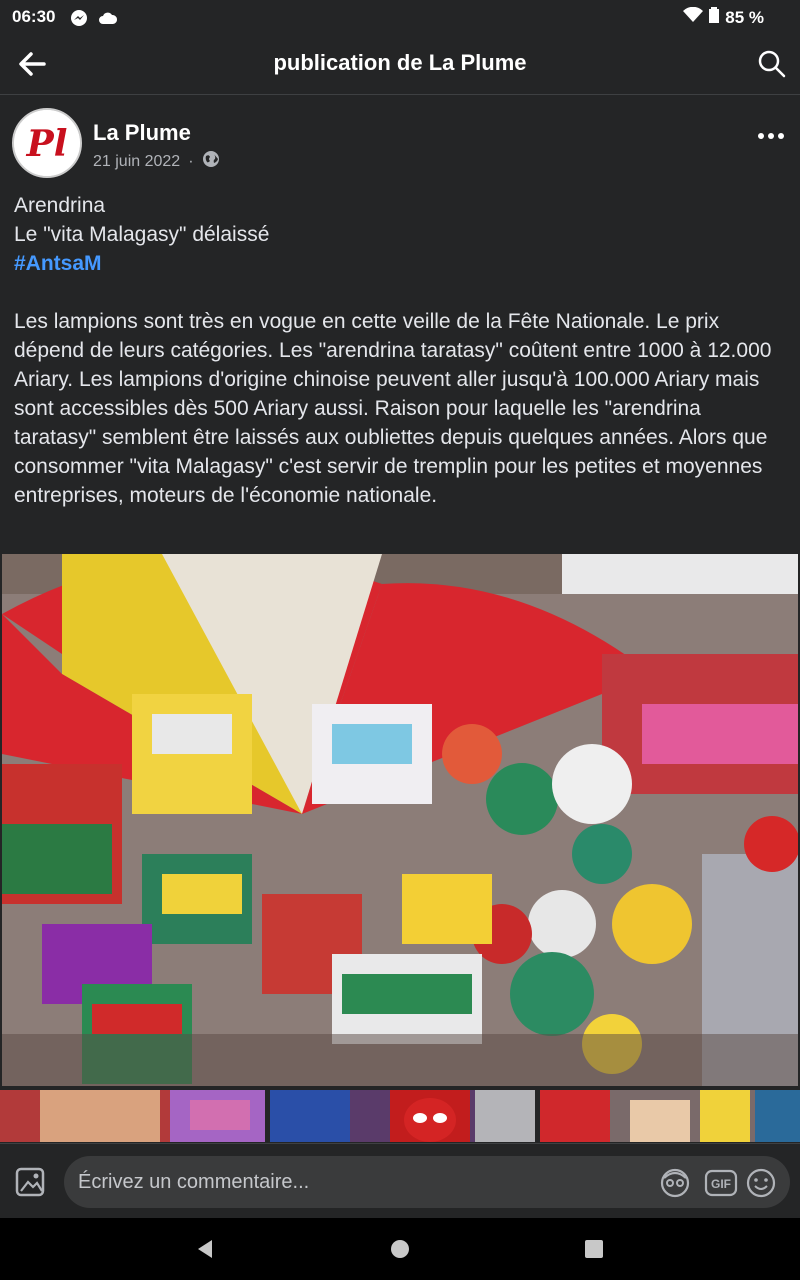 The width and height of the screenshot is (800, 1280). I want to click on emoji-icon, so click(761, 1183).